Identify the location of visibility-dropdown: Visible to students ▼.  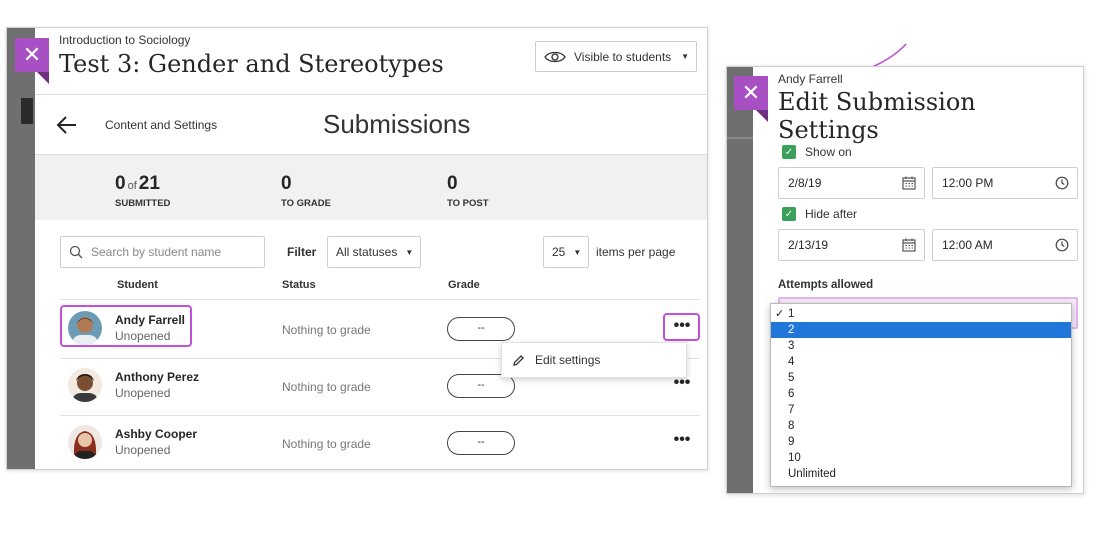
(616, 56).